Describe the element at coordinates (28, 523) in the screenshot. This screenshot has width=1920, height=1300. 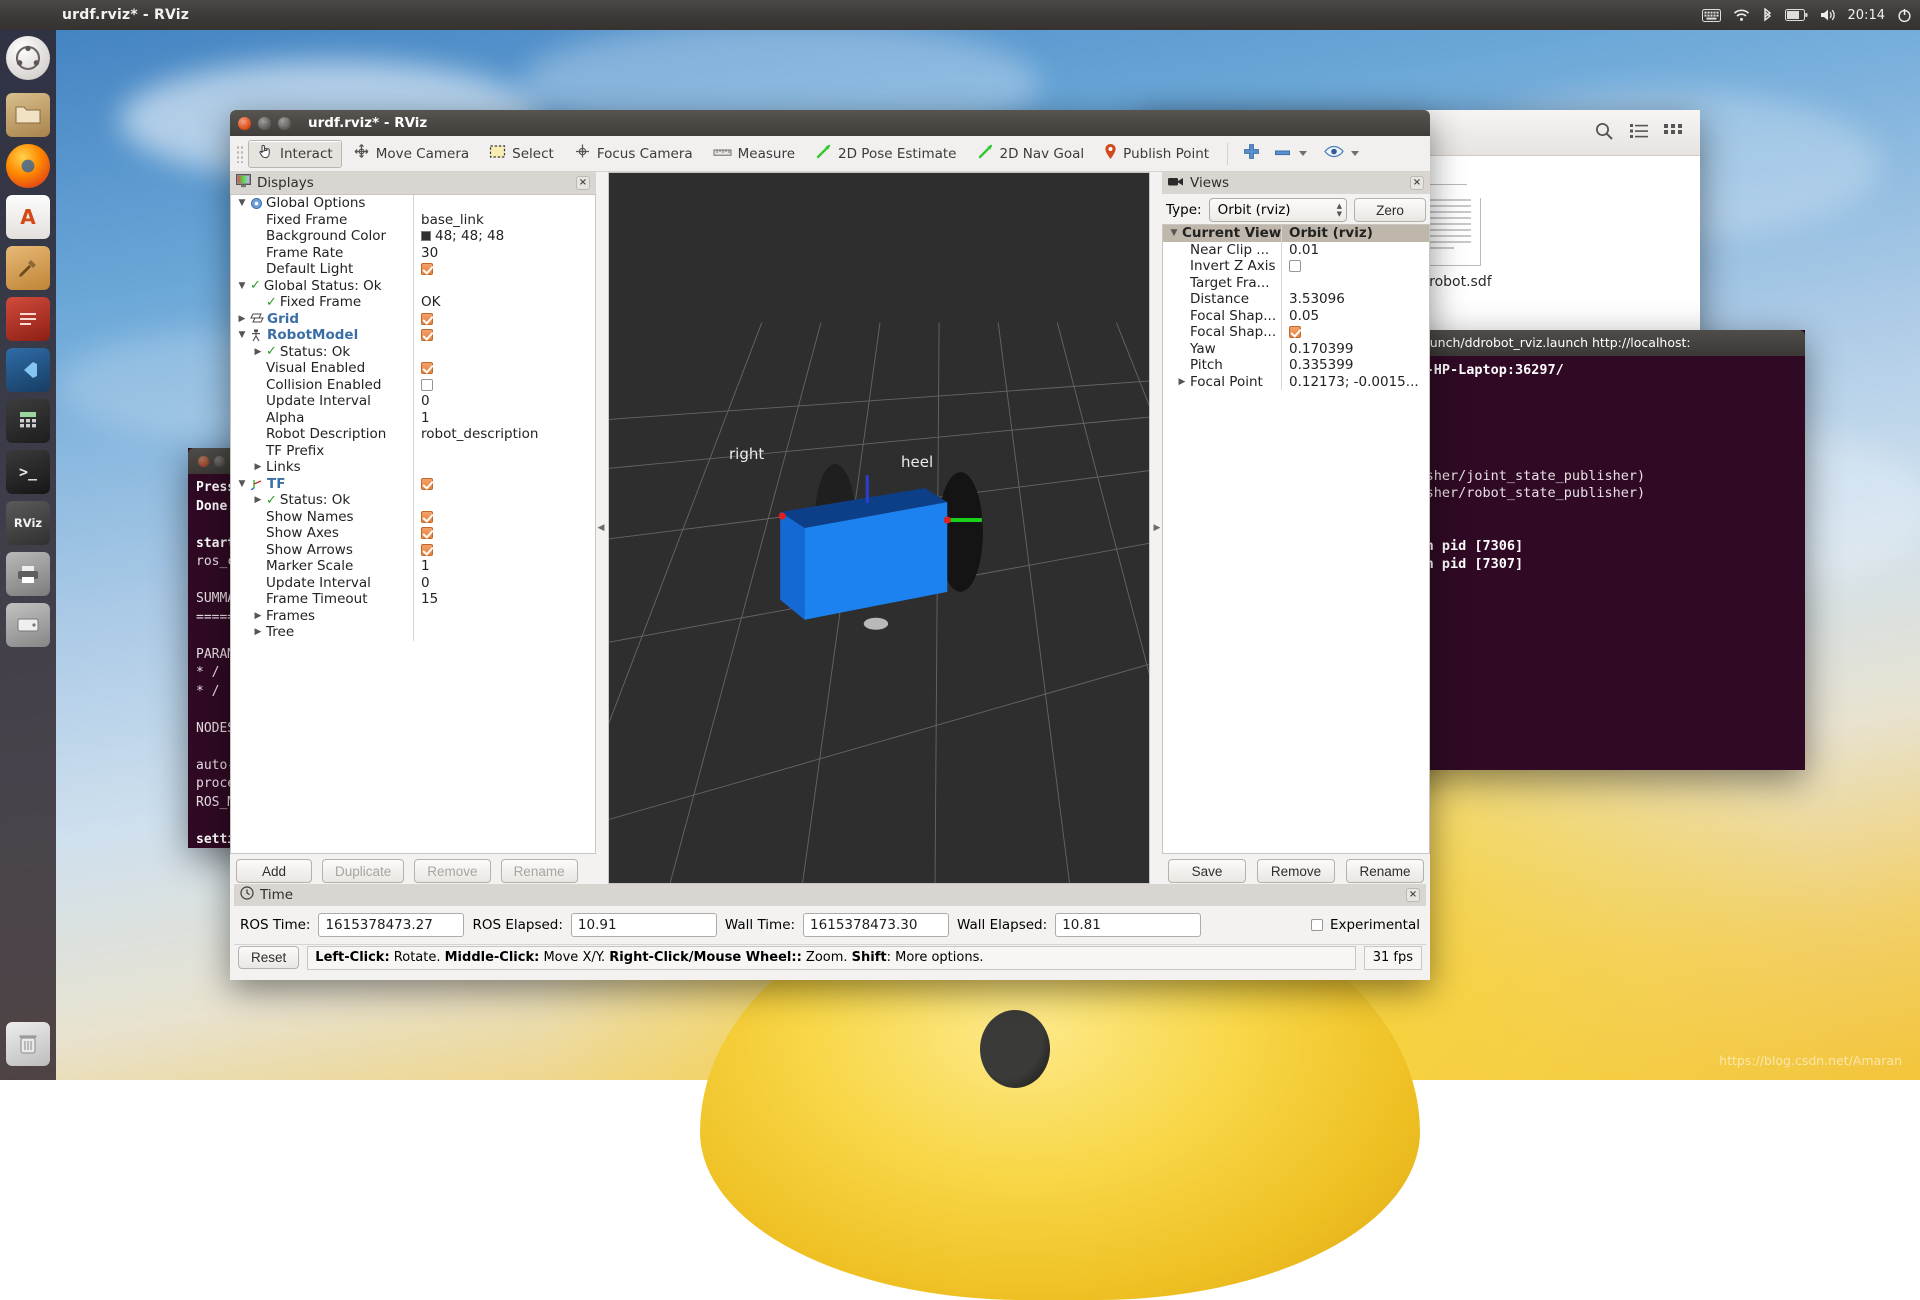
I see `launcher-item-rviz: RViz` at that location.